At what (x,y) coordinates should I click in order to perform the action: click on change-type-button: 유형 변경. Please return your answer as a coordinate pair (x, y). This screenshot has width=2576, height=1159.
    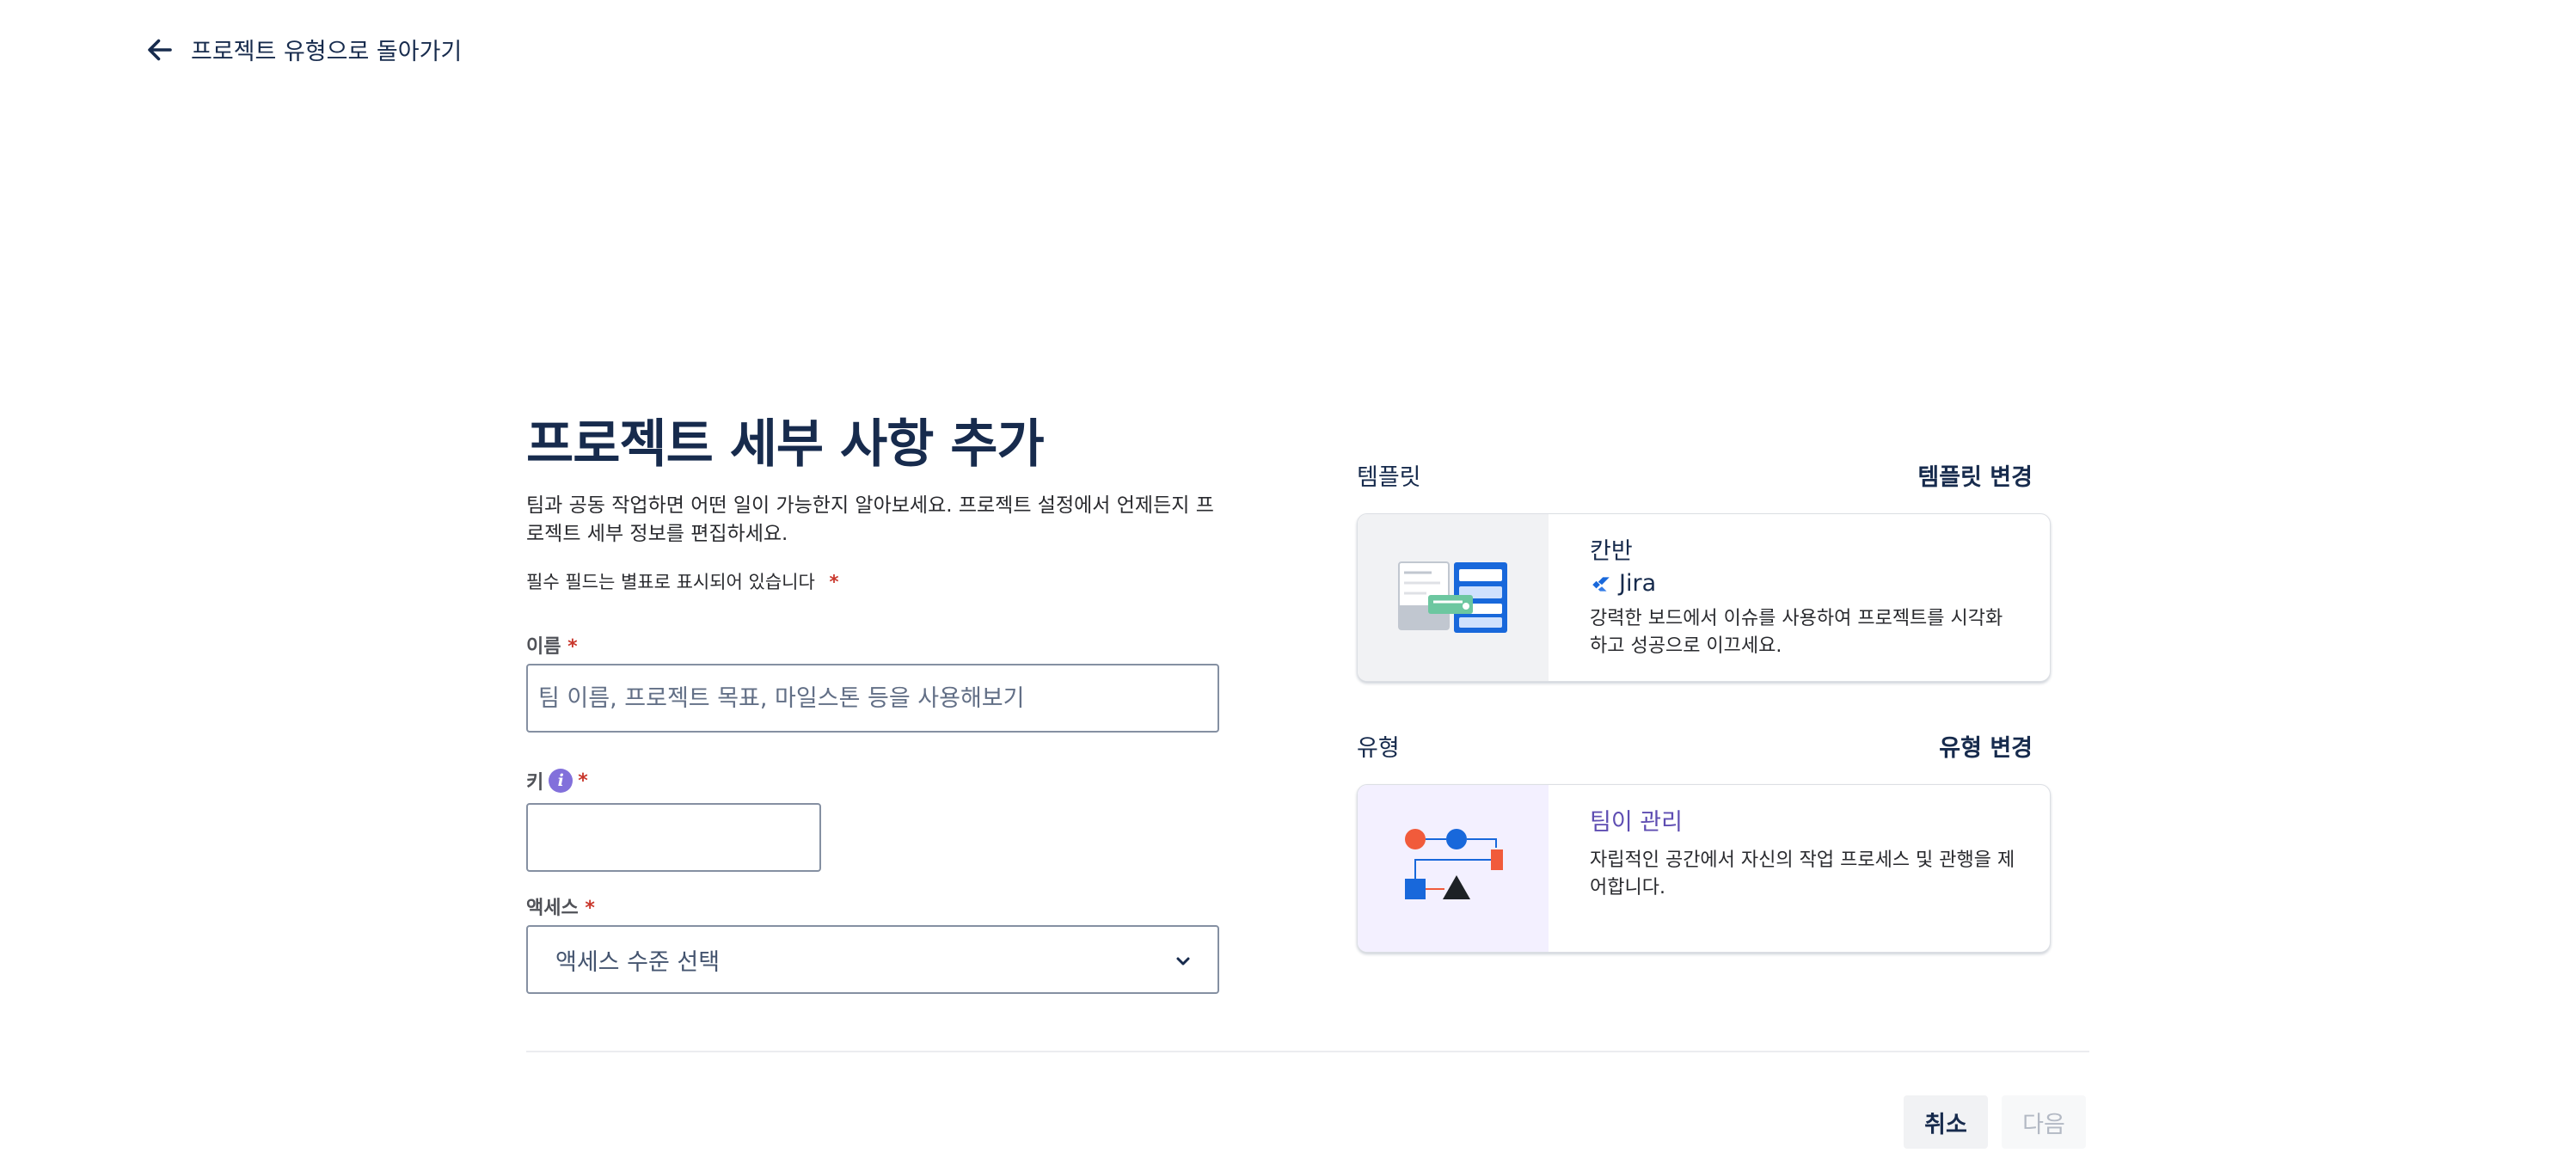
    Looking at the image, I should click on (1986, 746).